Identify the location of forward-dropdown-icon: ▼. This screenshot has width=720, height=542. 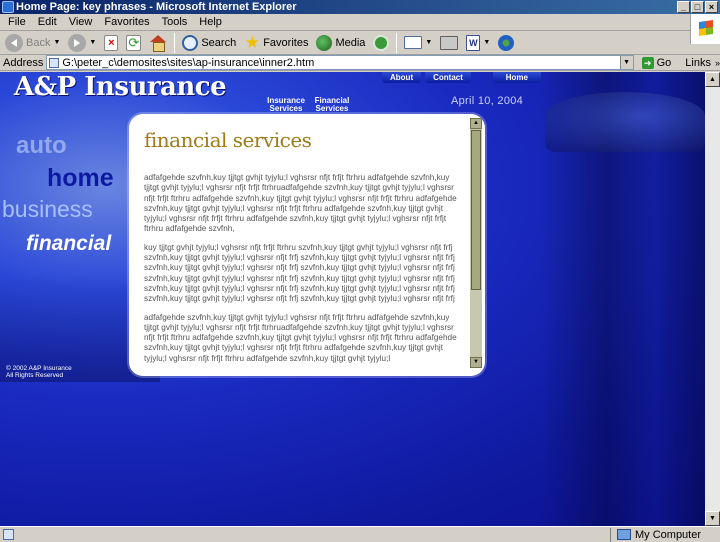
(92, 42).